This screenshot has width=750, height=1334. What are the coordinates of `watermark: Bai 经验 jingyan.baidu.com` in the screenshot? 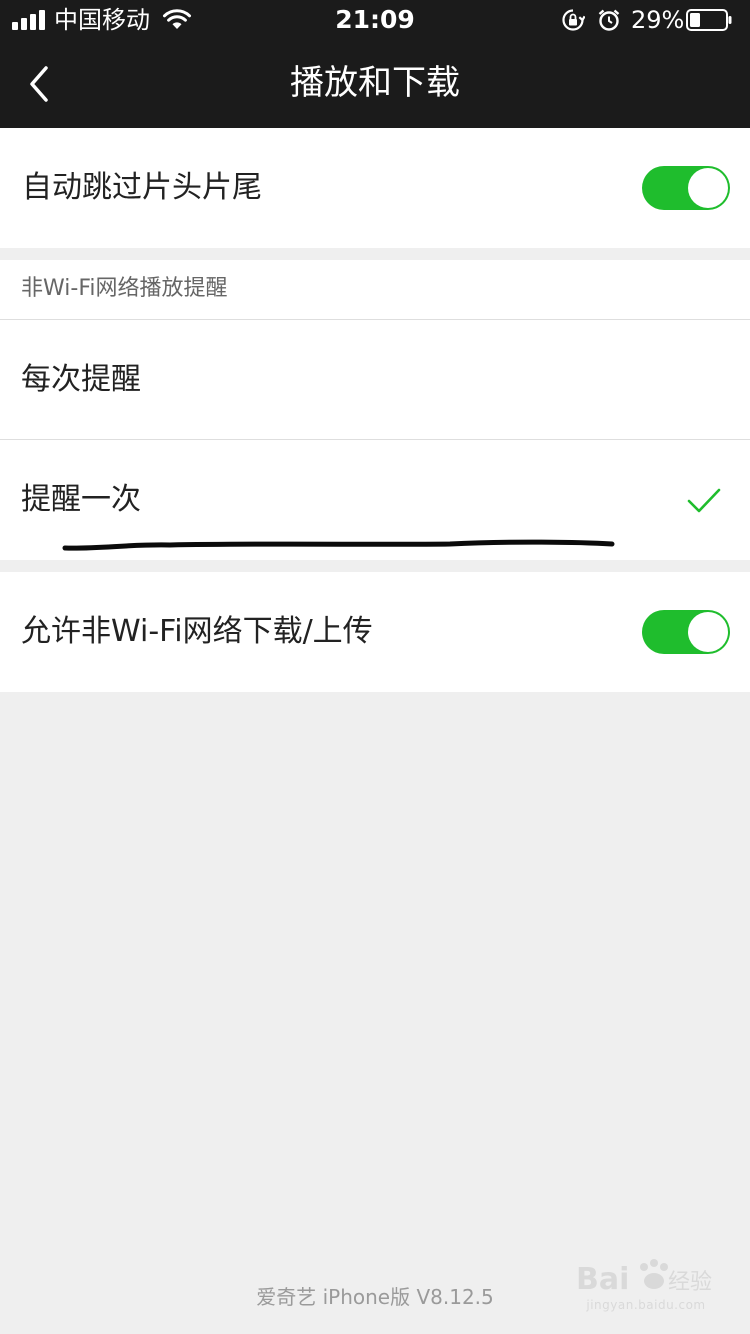 It's located at (646, 1287).